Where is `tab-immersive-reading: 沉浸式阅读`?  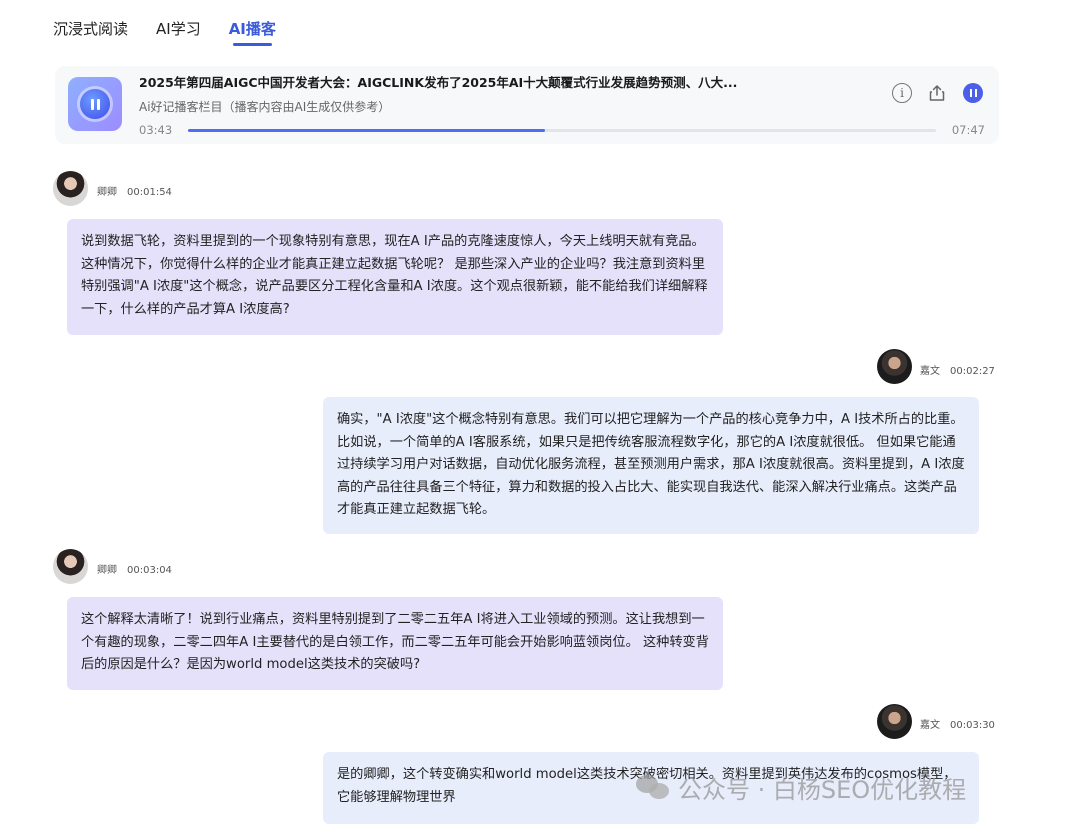 tab-immersive-reading: 沉浸式阅读 is located at coordinates (90, 29).